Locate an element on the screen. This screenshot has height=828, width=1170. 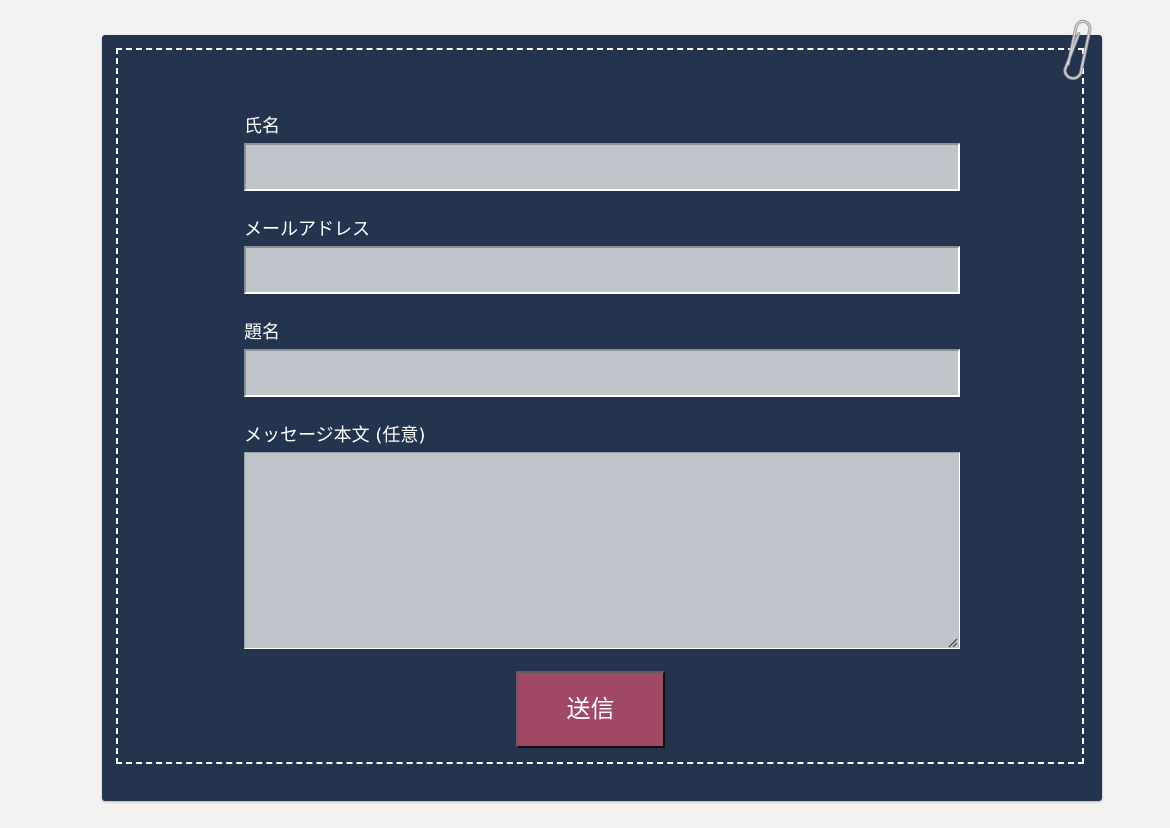
email-input is located at coordinates (602, 270).